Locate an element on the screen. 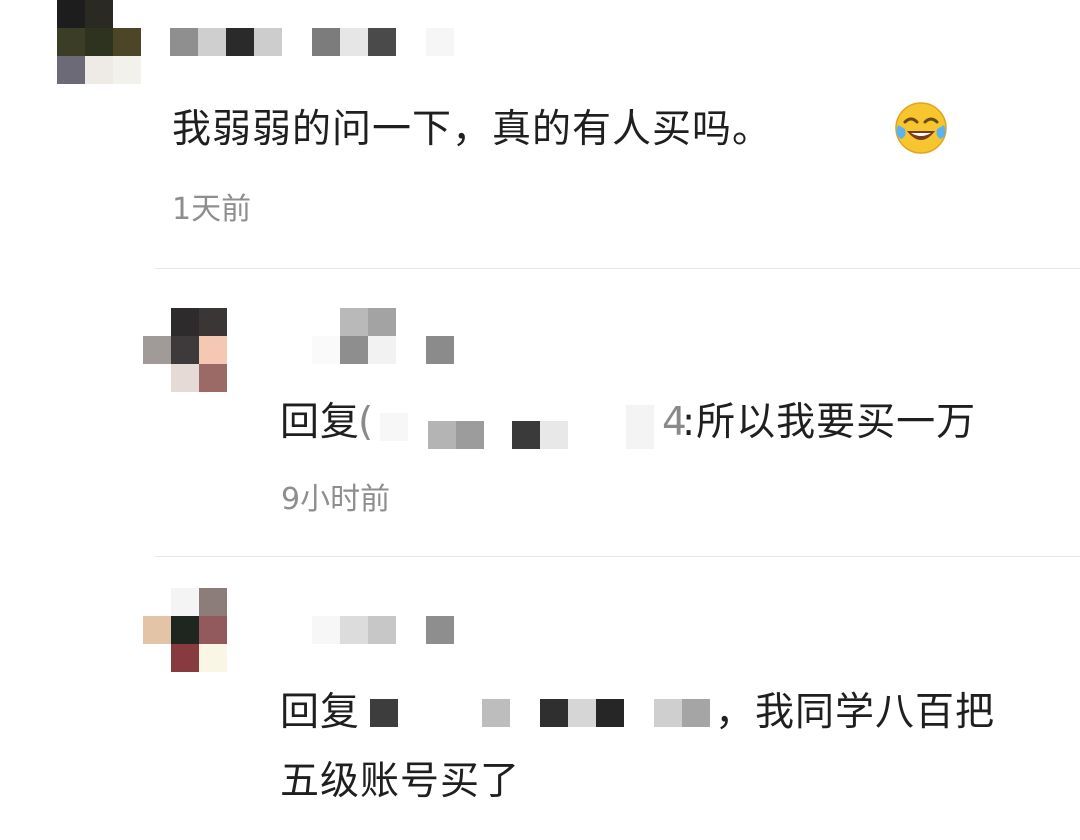 Image resolution: width=1080 pixels, height=840 pixels. reply-paren: ( is located at coordinates (366, 422).